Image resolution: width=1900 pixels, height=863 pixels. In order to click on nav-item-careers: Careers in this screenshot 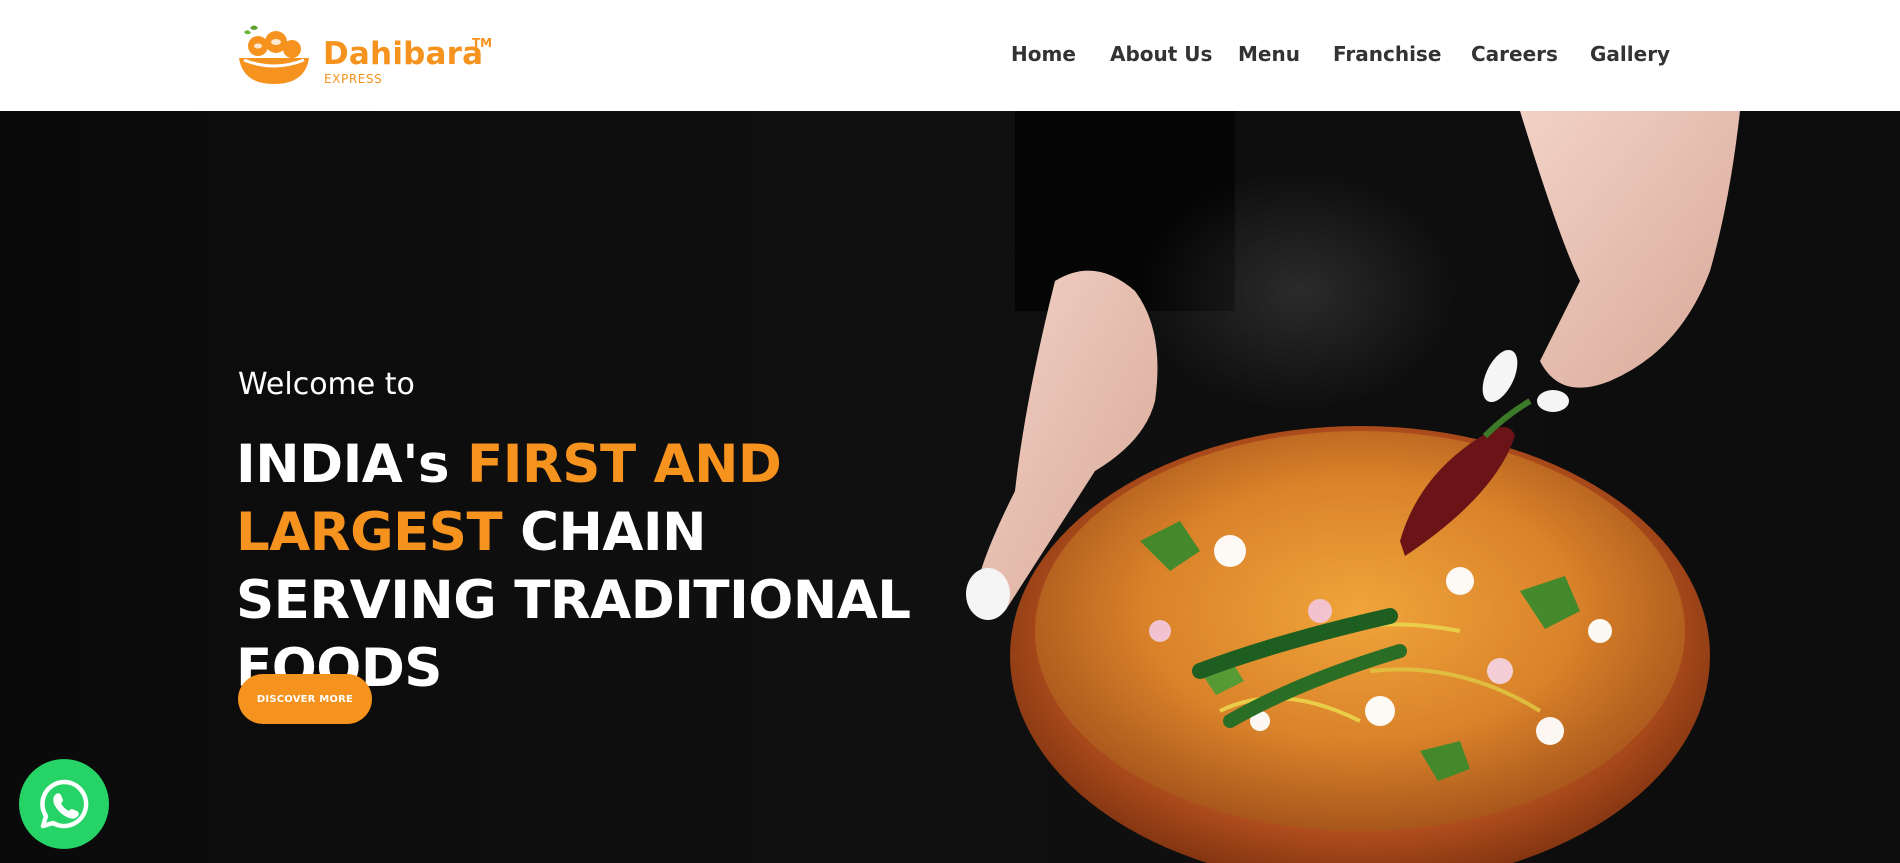, I will do `click(1514, 54)`.